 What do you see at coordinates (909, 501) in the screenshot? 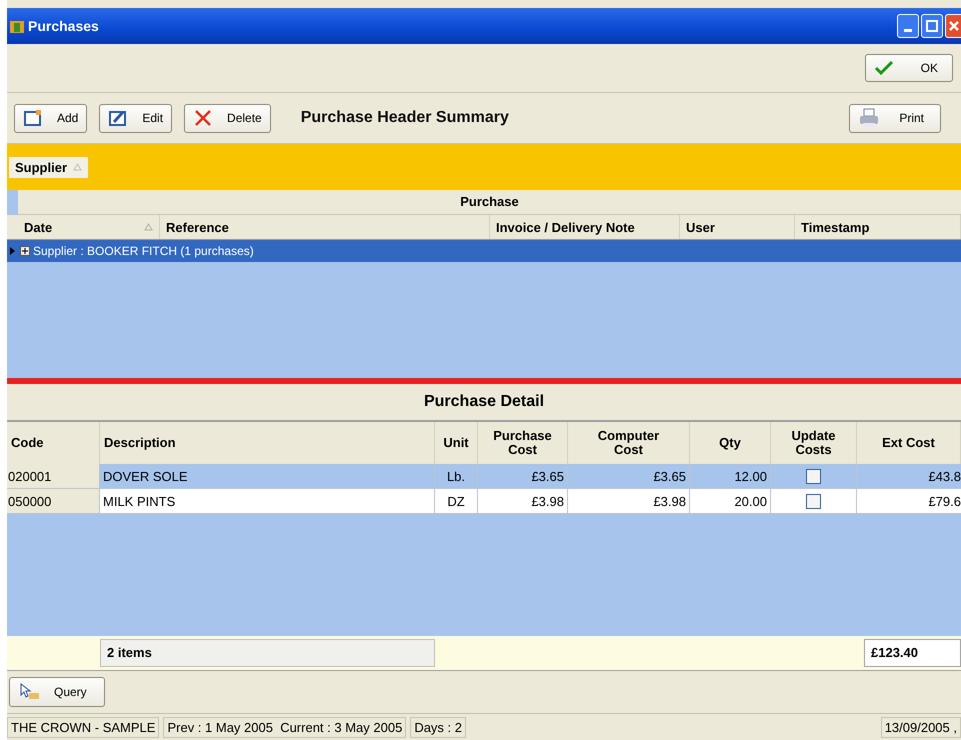
I see `table-cell: £79.6` at bounding box center [909, 501].